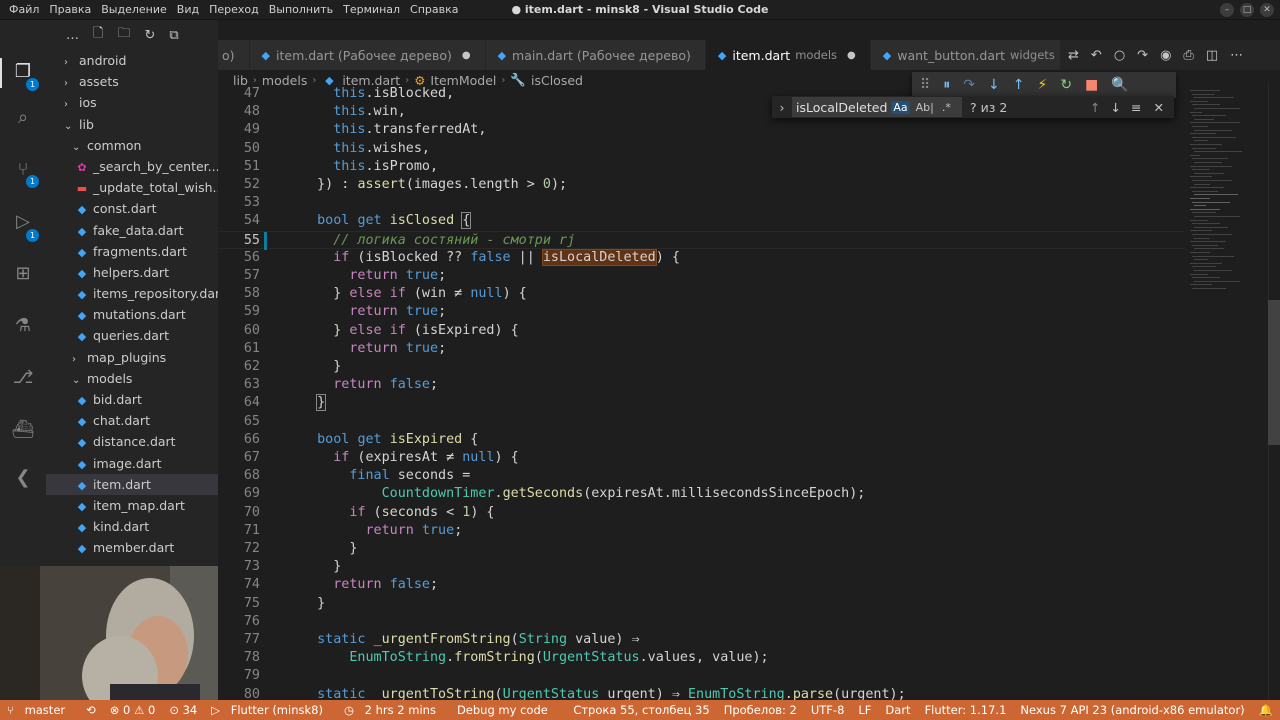 This screenshot has width=1280, height=720. What do you see at coordinates (1226, 392) in the screenshot?
I see `minimap` at bounding box center [1226, 392].